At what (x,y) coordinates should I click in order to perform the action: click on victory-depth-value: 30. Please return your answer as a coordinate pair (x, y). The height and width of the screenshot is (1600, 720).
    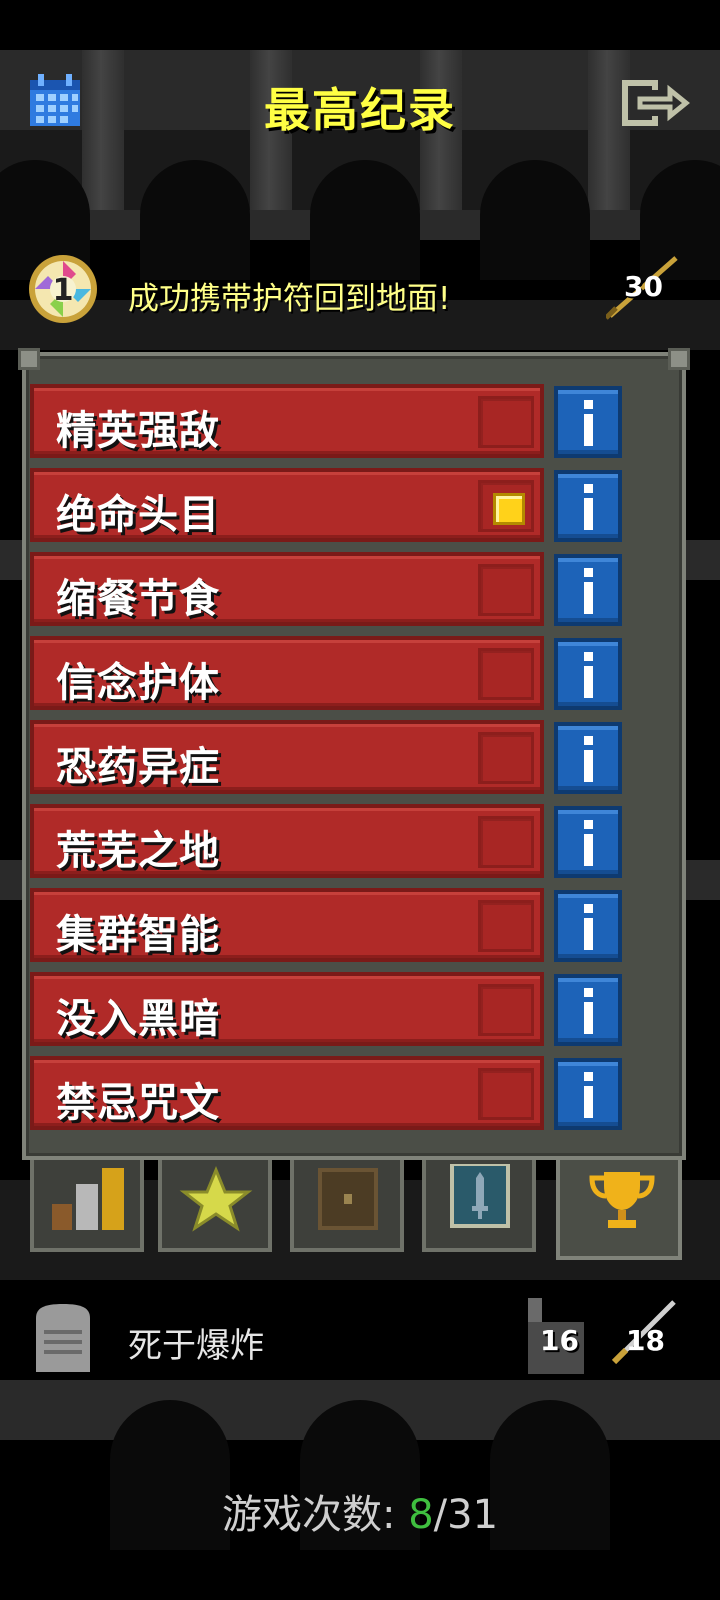
    Looking at the image, I should click on (643, 286).